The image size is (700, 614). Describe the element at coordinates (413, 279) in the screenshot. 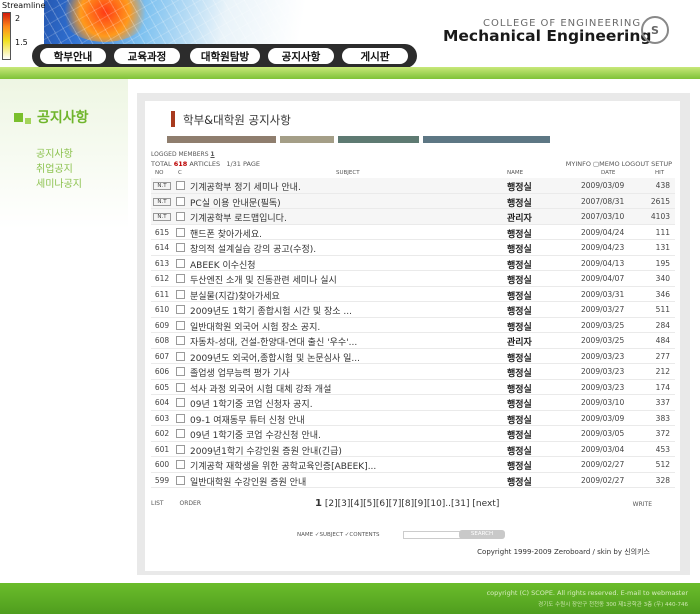

I see `table-row: 612 두산엔진 소개 및 진동관련 세미나 실시 행정실 2009/04/07 340` at that location.